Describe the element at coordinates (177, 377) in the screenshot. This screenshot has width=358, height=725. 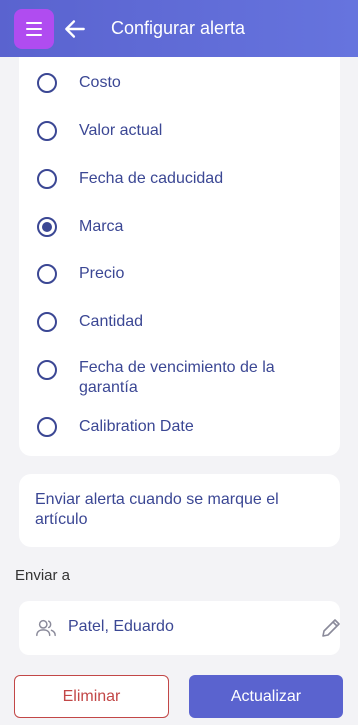
I see `option-label: Fecha de vencimiento de la garantía` at that location.